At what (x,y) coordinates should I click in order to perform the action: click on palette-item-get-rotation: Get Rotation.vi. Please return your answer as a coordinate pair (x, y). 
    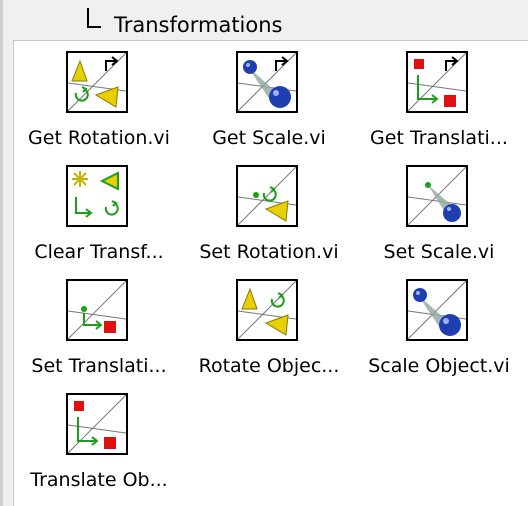
    Looking at the image, I should click on (99, 98).